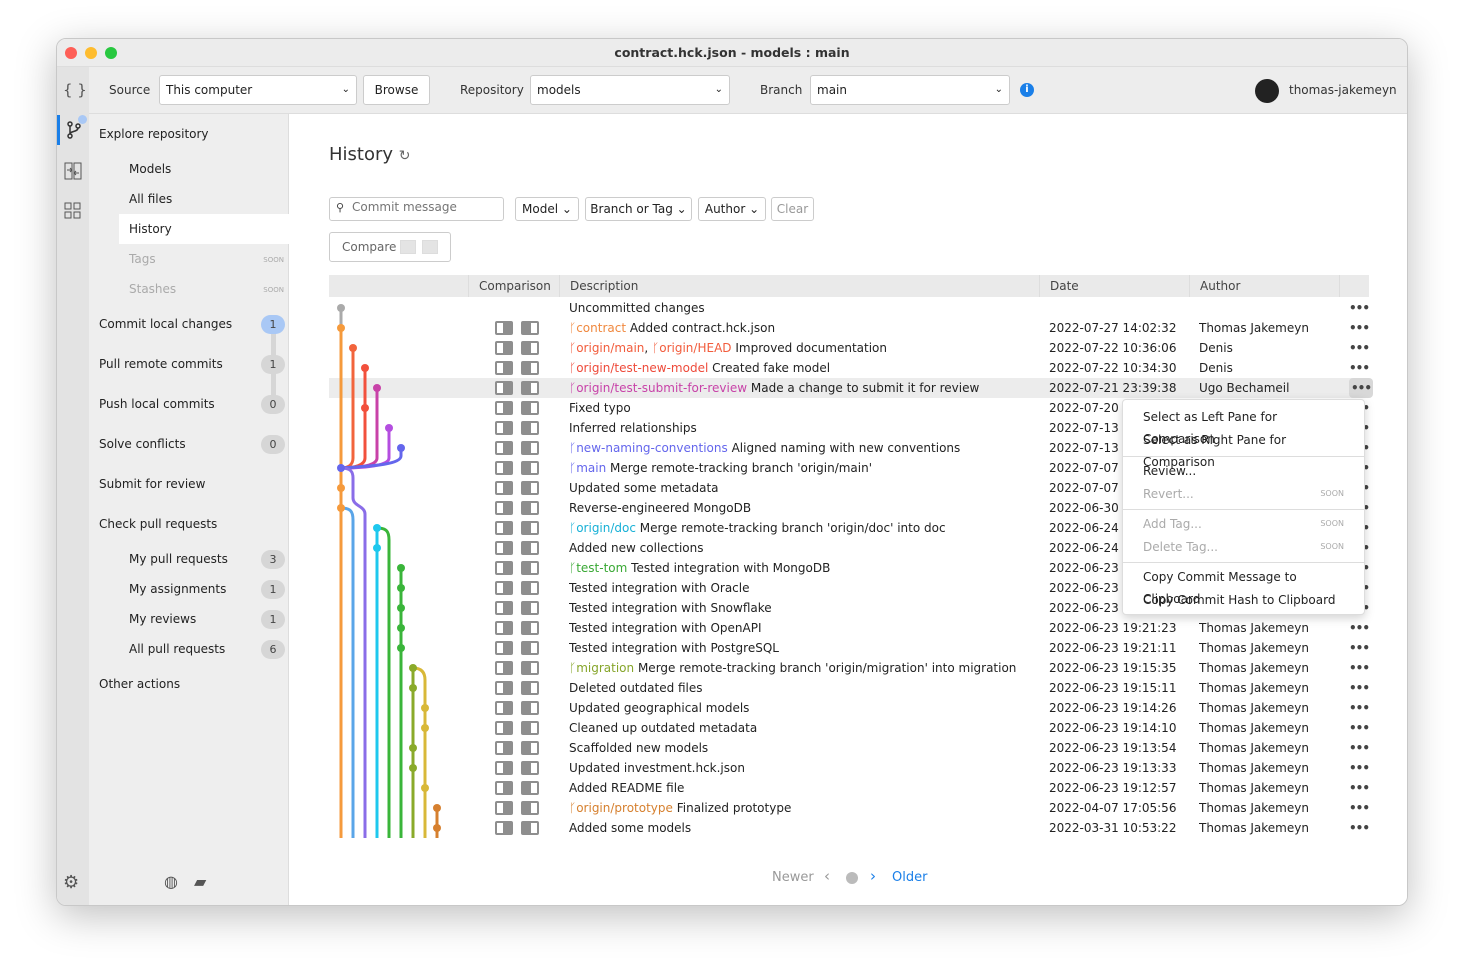 Image resolution: width=1464 pixels, height=980 pixels. Describe the element at coordinates (424, 207) in the screenshot. I see `commit-message-input` at that location.